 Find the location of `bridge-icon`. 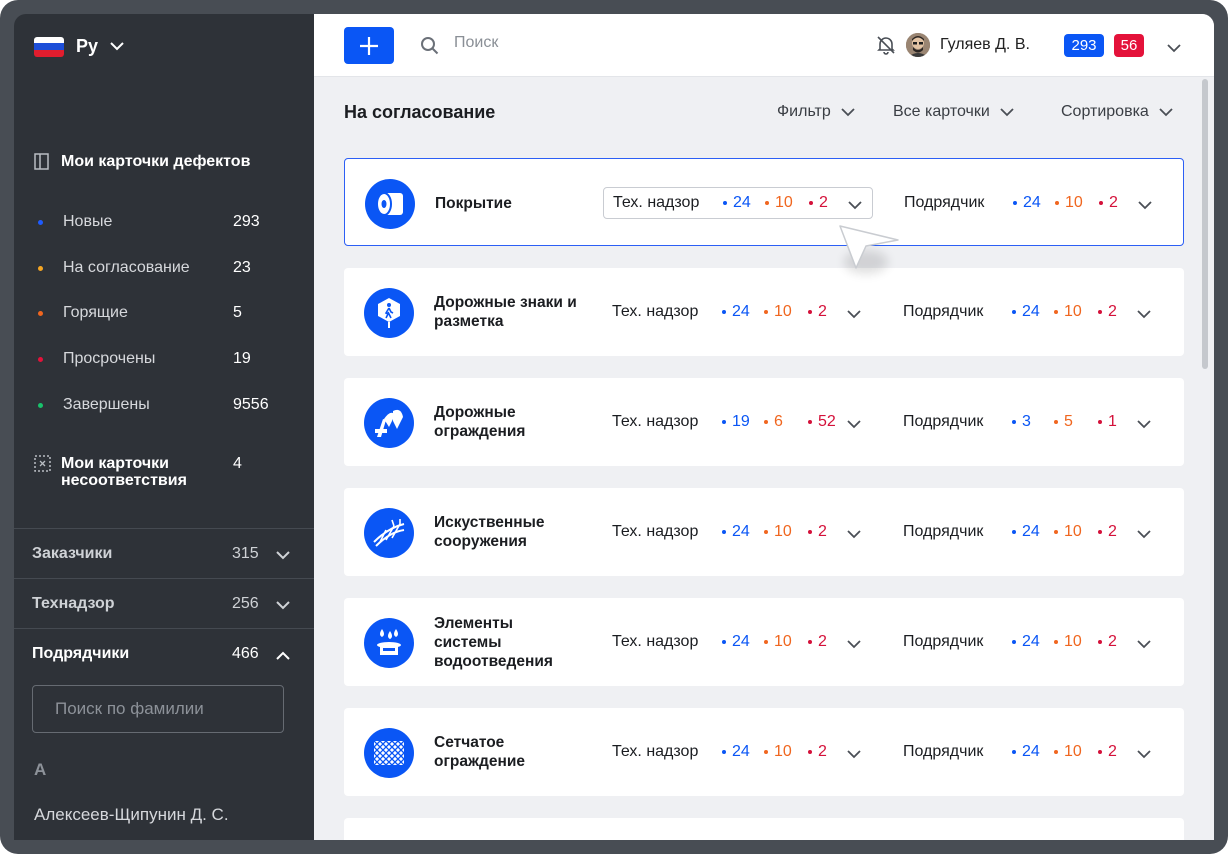

bridge-icon is located at coordinates (389, 533).